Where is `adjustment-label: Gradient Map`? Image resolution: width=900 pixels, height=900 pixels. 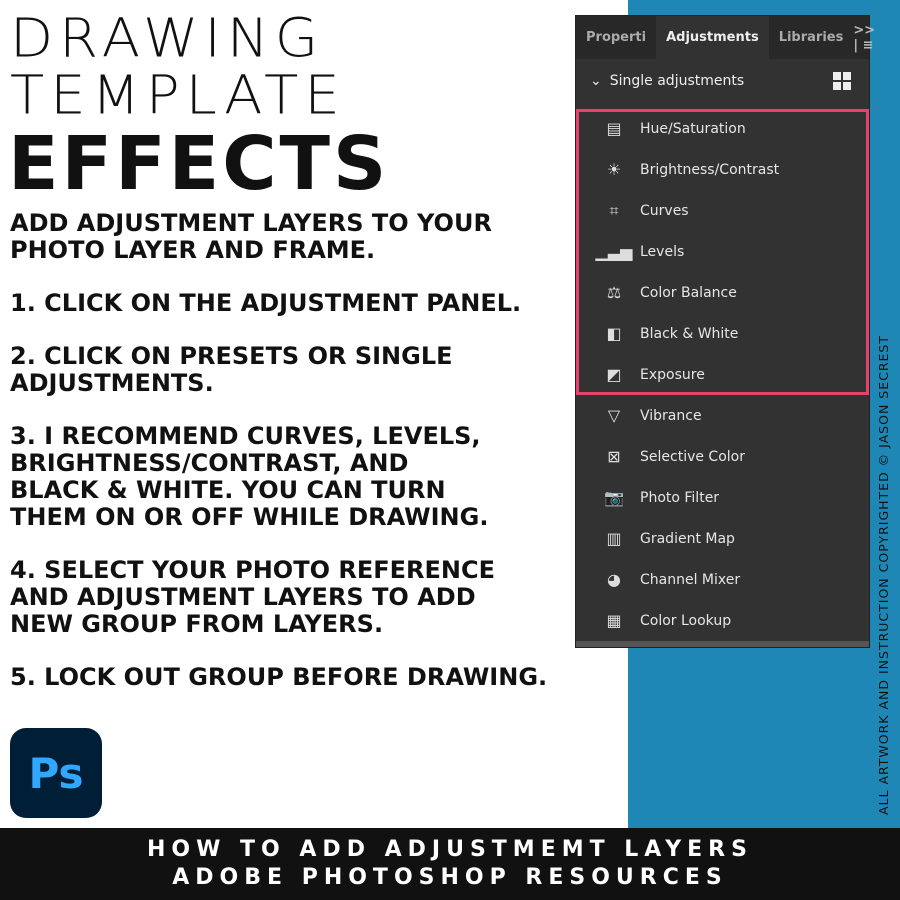
adjustment-label: Gradient Map is located at coordinates (687, 538).